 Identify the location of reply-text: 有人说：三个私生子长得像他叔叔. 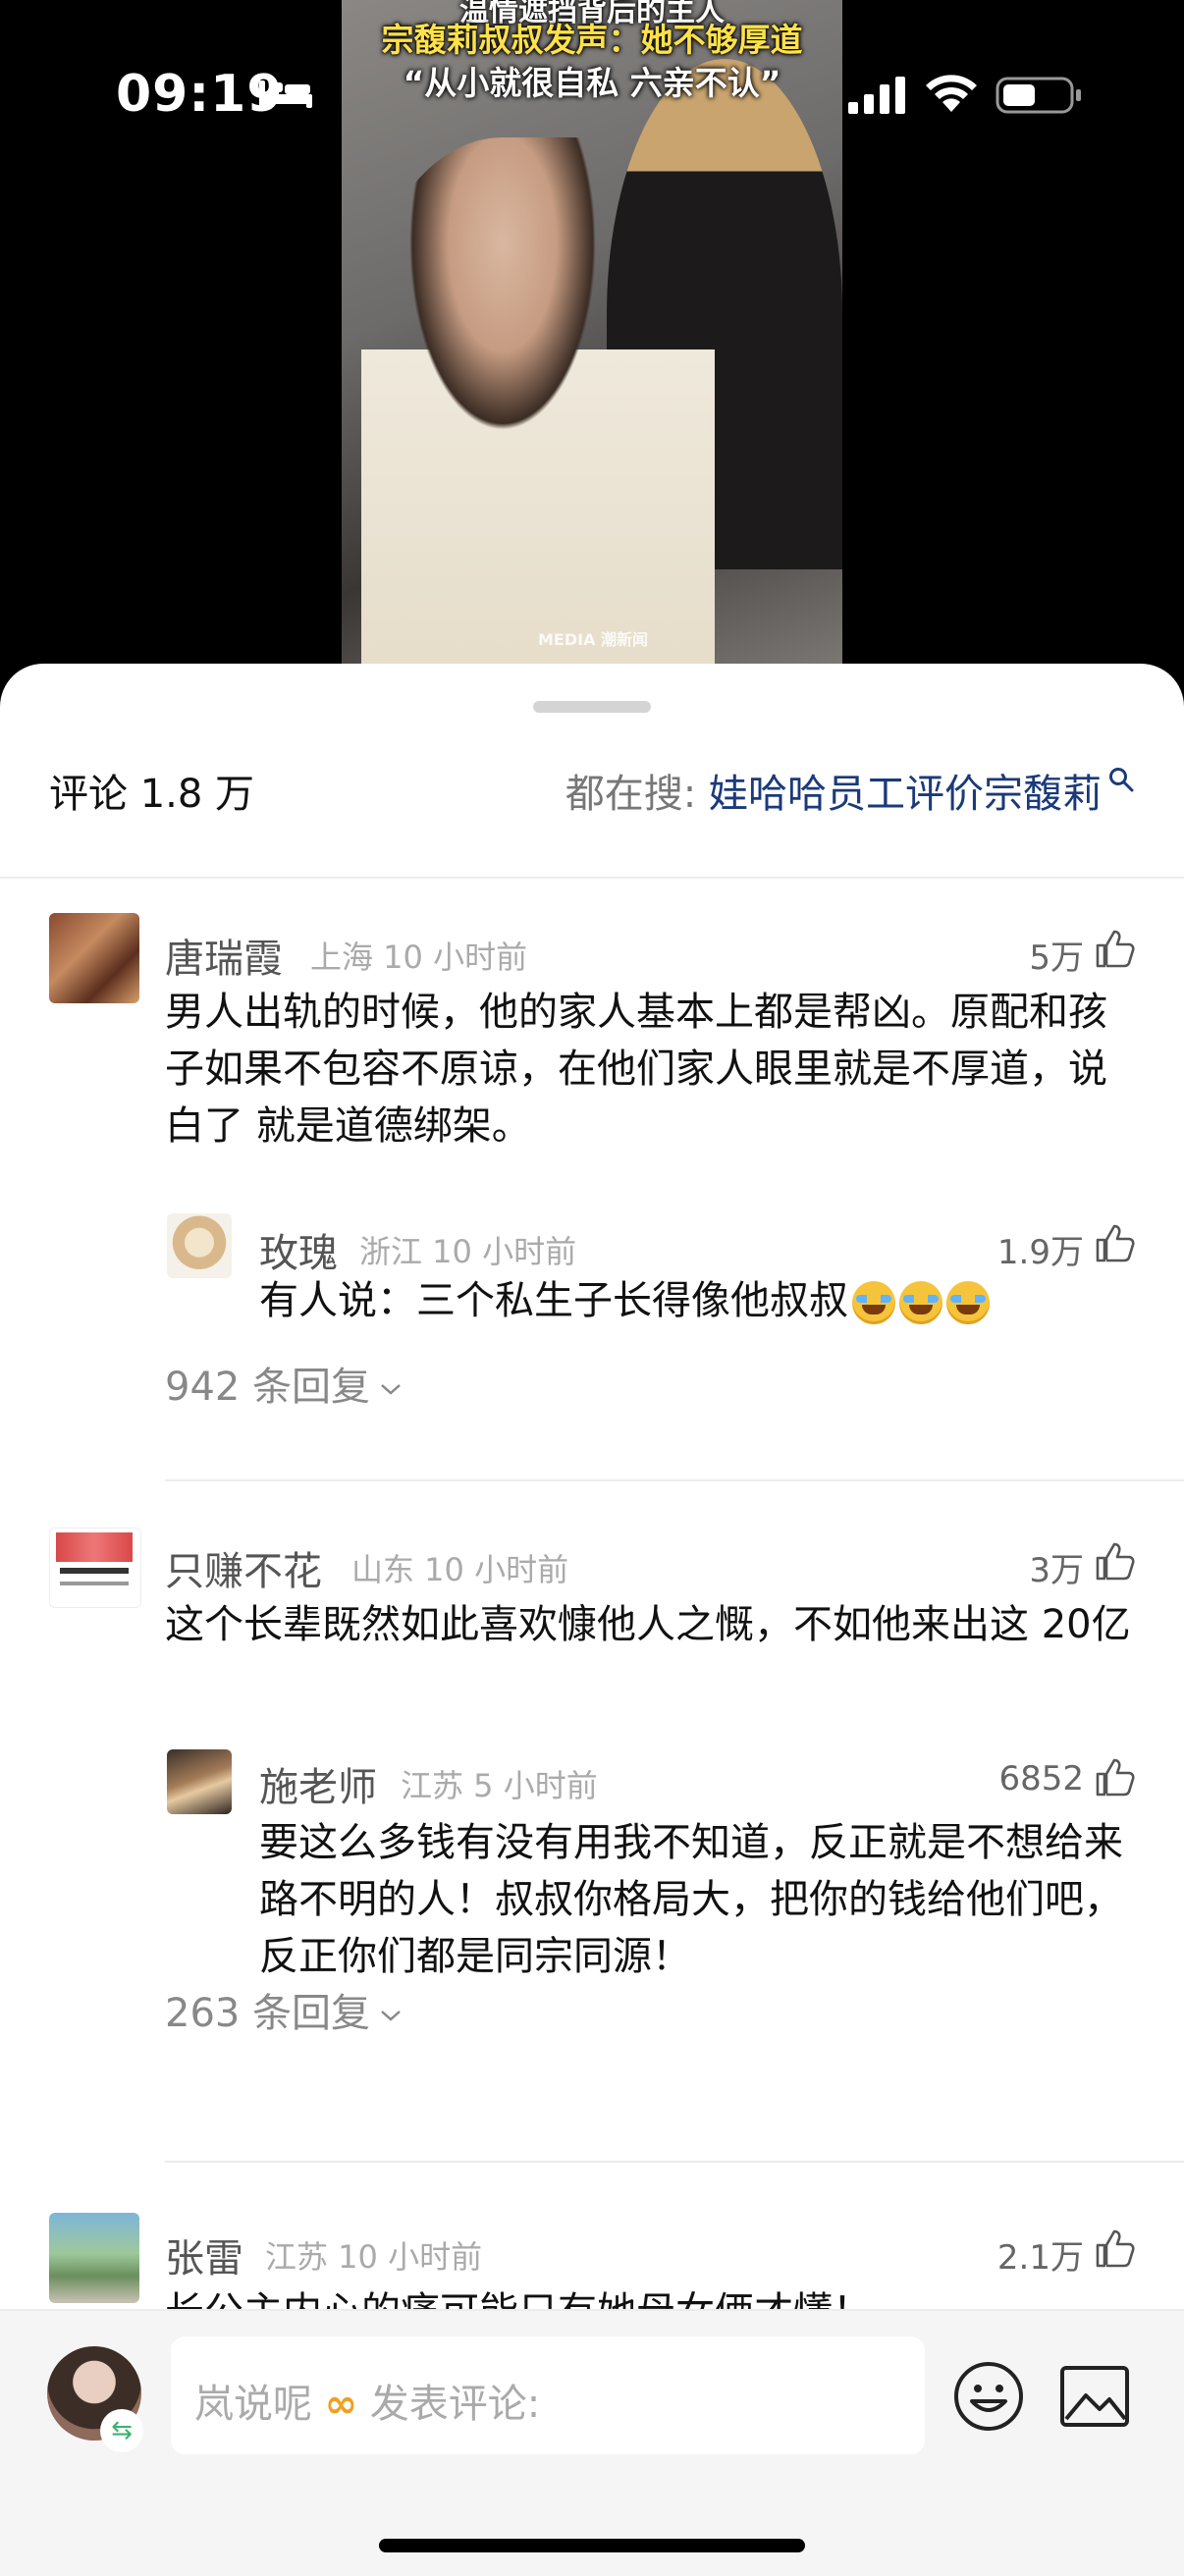
(553, 1300).